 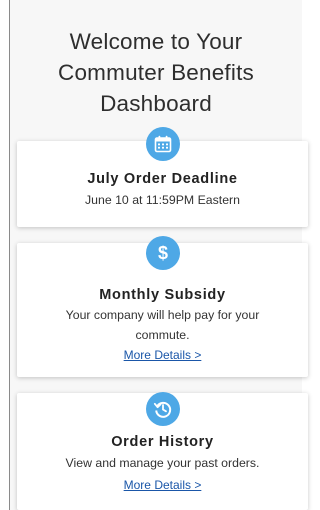 I want to click on card-description: June 10 at 11:59PM Eastern, so click(x=162, y=200).